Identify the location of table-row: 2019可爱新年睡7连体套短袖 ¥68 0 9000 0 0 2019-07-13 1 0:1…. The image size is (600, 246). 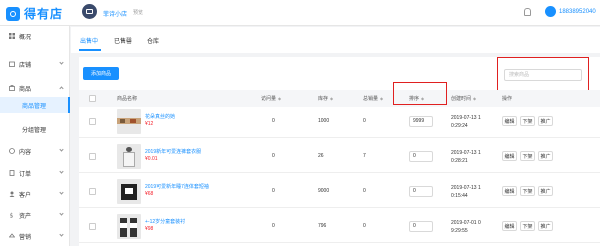
(339, 192).